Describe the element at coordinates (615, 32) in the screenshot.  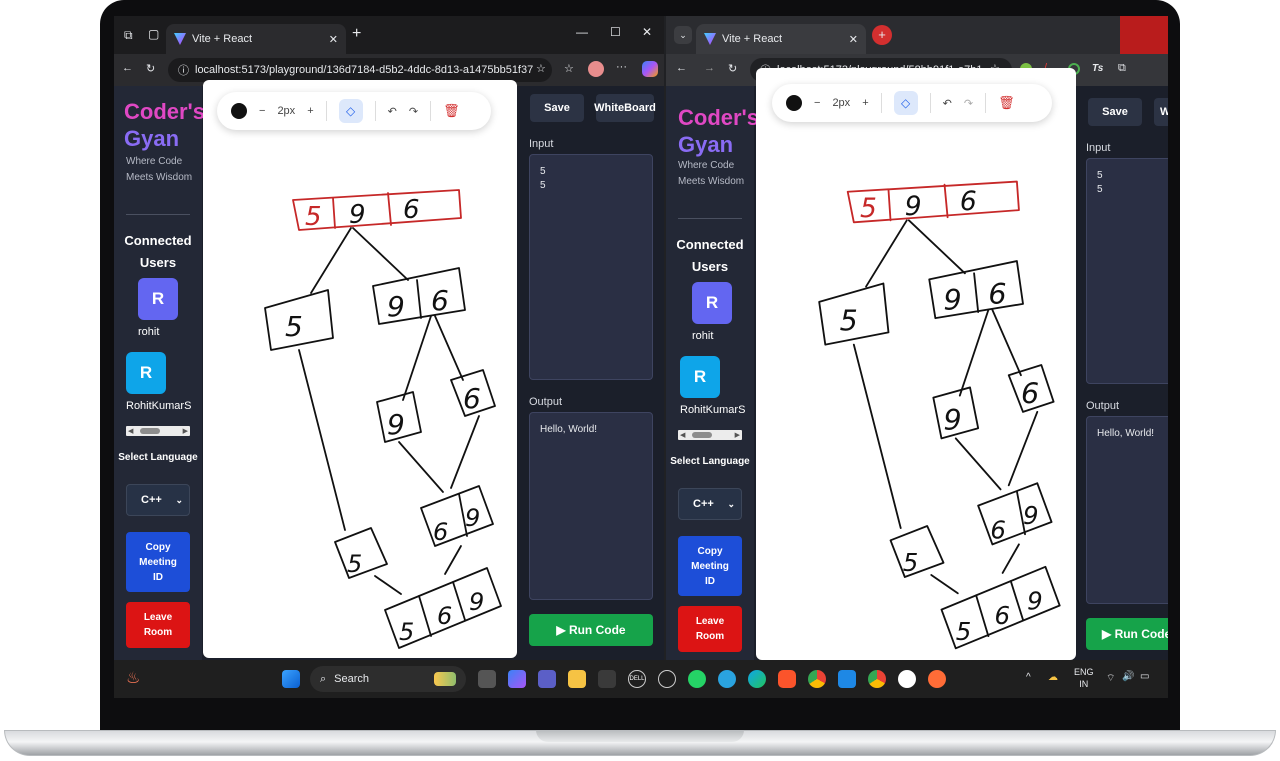
I see `maximize-icon: ☐` at that location.